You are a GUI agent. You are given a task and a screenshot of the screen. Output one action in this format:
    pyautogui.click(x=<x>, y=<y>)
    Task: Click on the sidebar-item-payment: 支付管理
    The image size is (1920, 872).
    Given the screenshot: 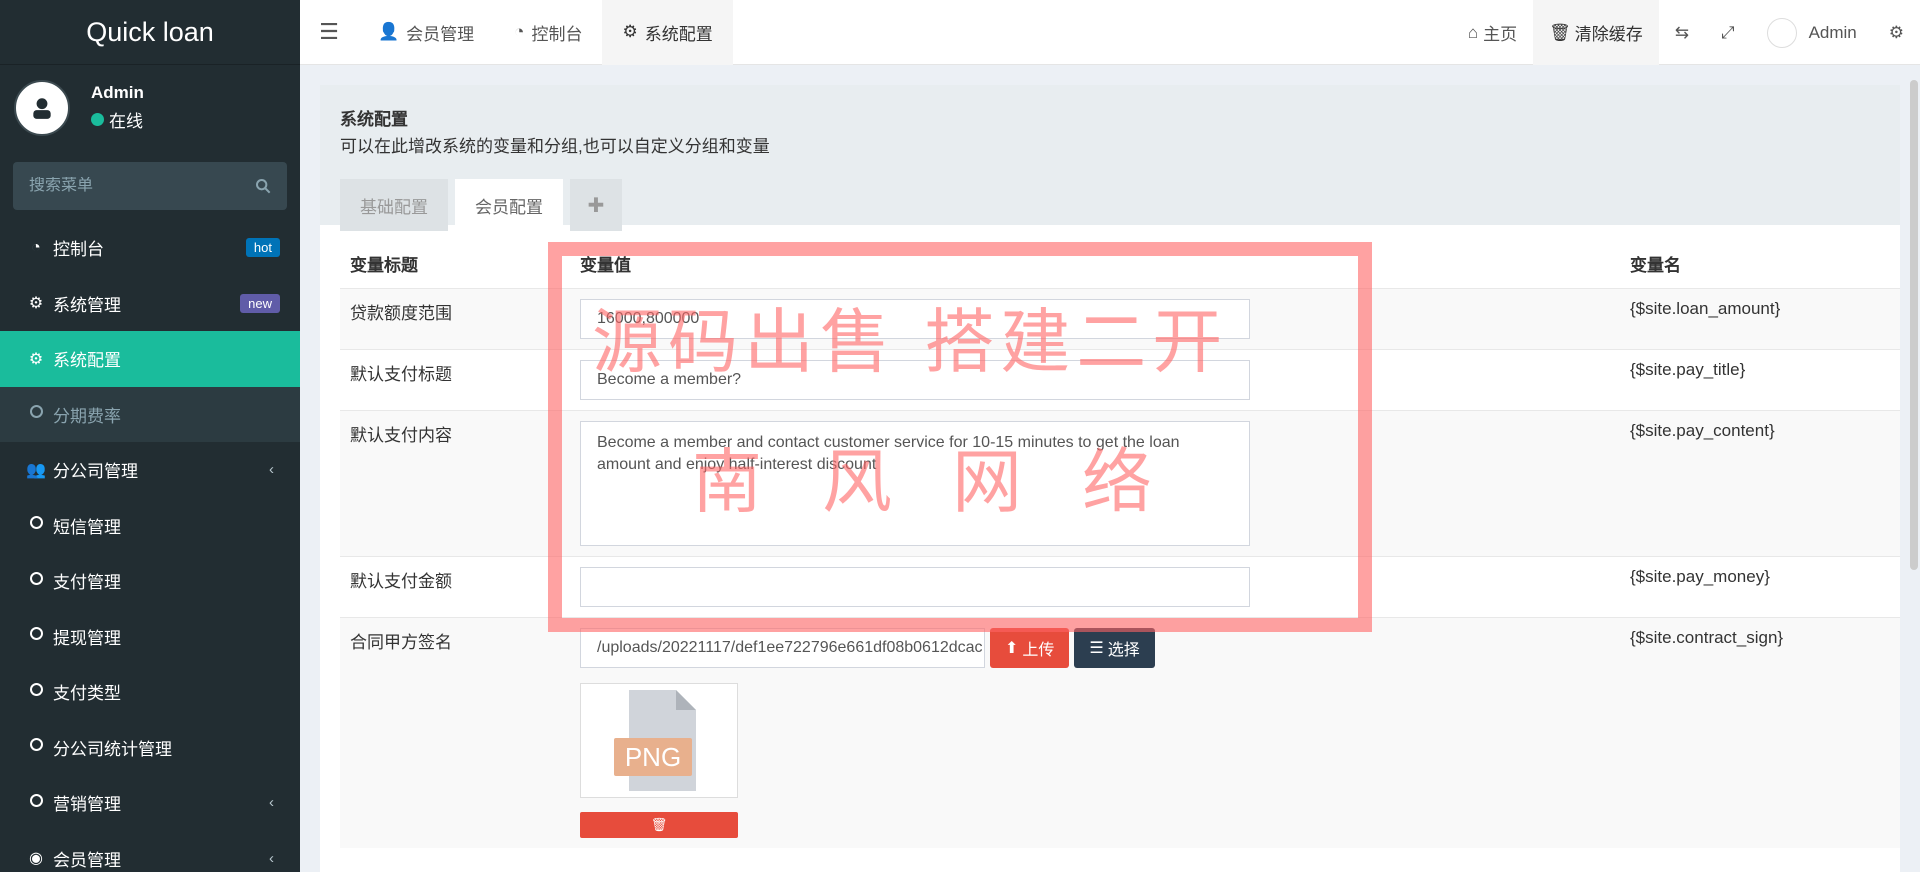 What is the action you would take?
    pyautogui.click(x=150, y=581)
    